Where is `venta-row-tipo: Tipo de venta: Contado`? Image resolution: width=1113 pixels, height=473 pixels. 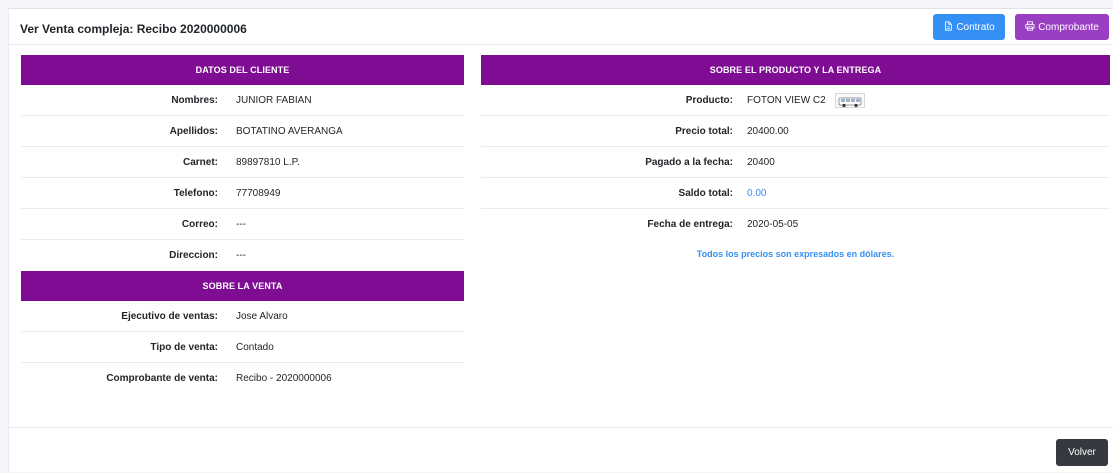 venta-row-tipo: Tipo de venta: Contado is located at coordinates (242, 347).